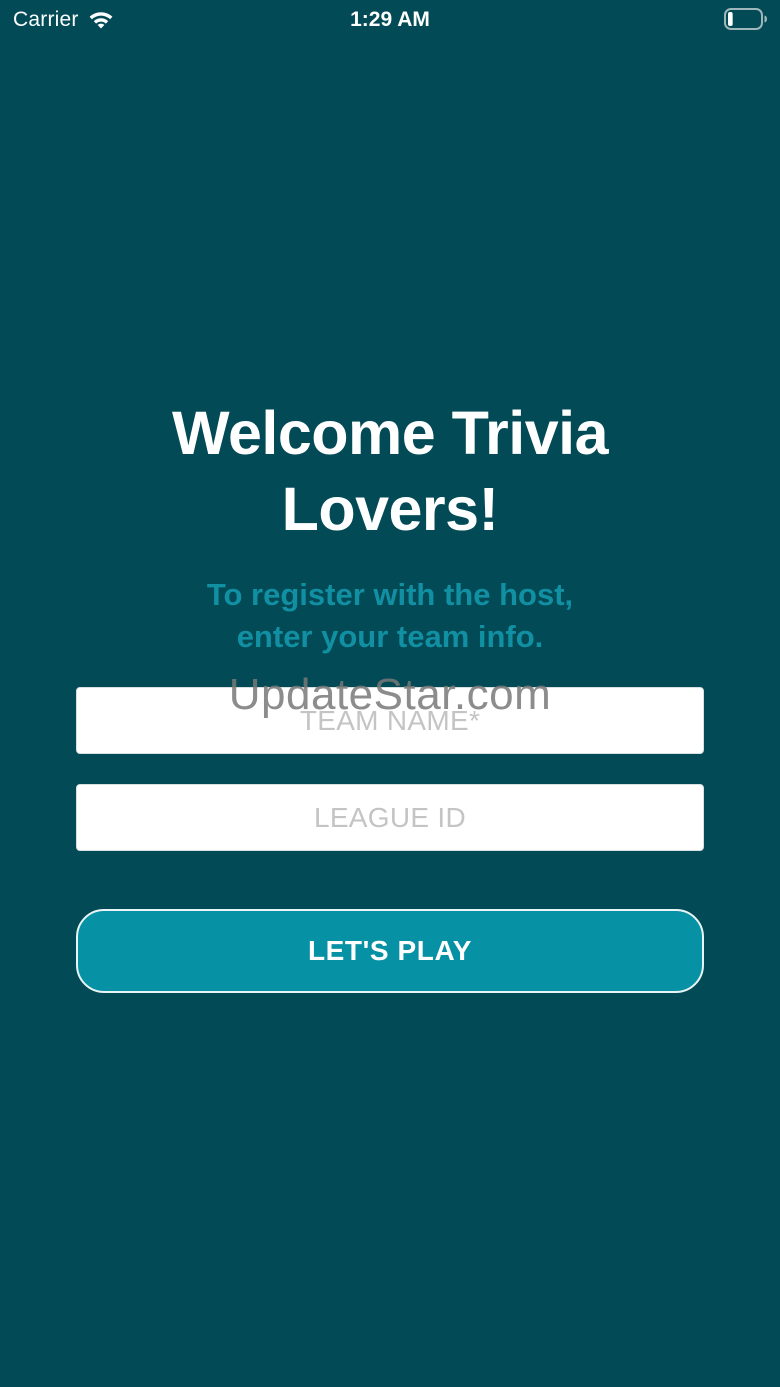 Image resolution: width=780 pixels, height=1387 pixels. What do you see at coordinates (745, 19) in the screenshot?
I see `battery-icon` at bounding box center [745, 19].